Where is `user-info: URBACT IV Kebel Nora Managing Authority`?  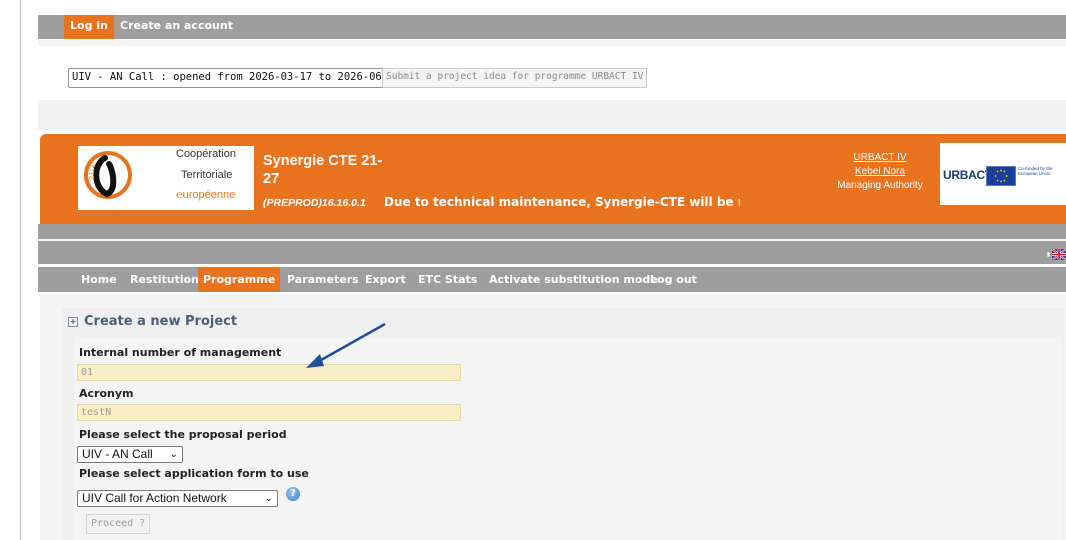
user-info: URBACT IV Kebel Nora Managing Authority is located at coordinates (880, 172).